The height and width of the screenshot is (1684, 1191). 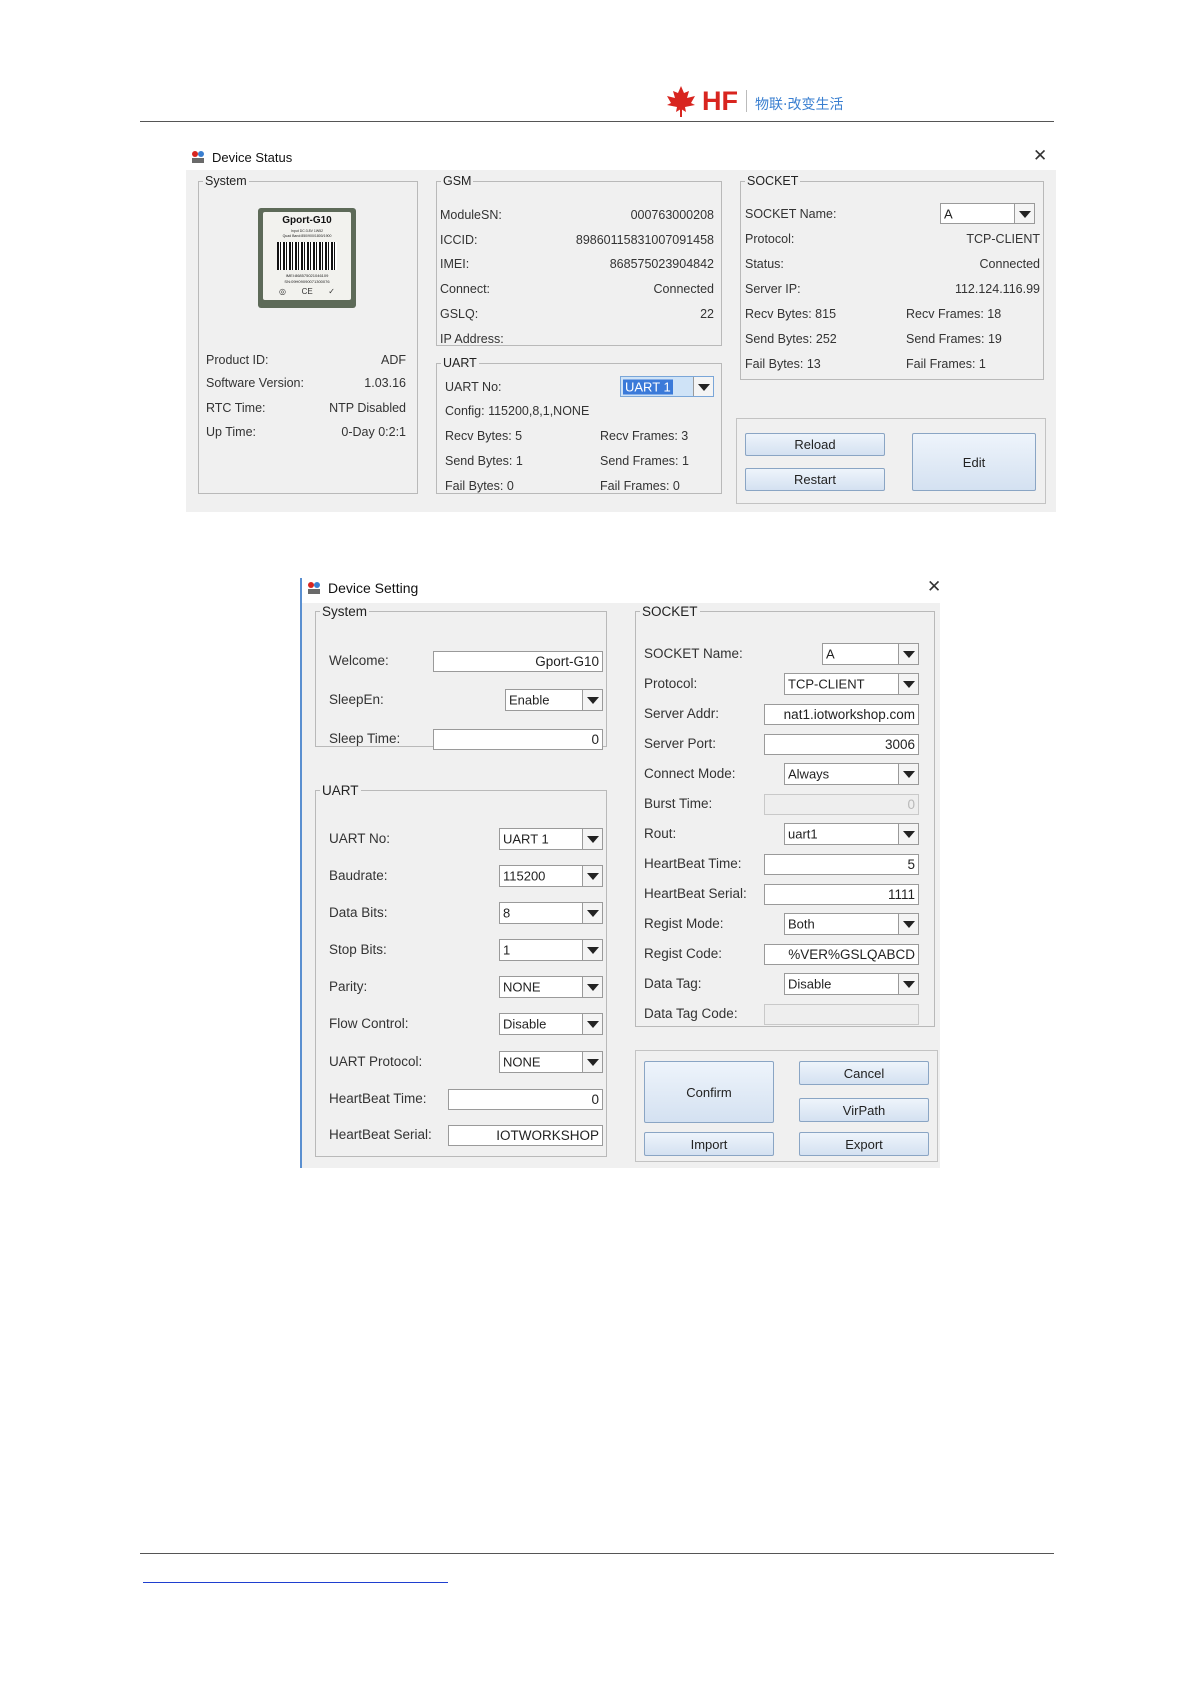 I want to click on status-close-icon: ✕, so click(x=1040, y=156).